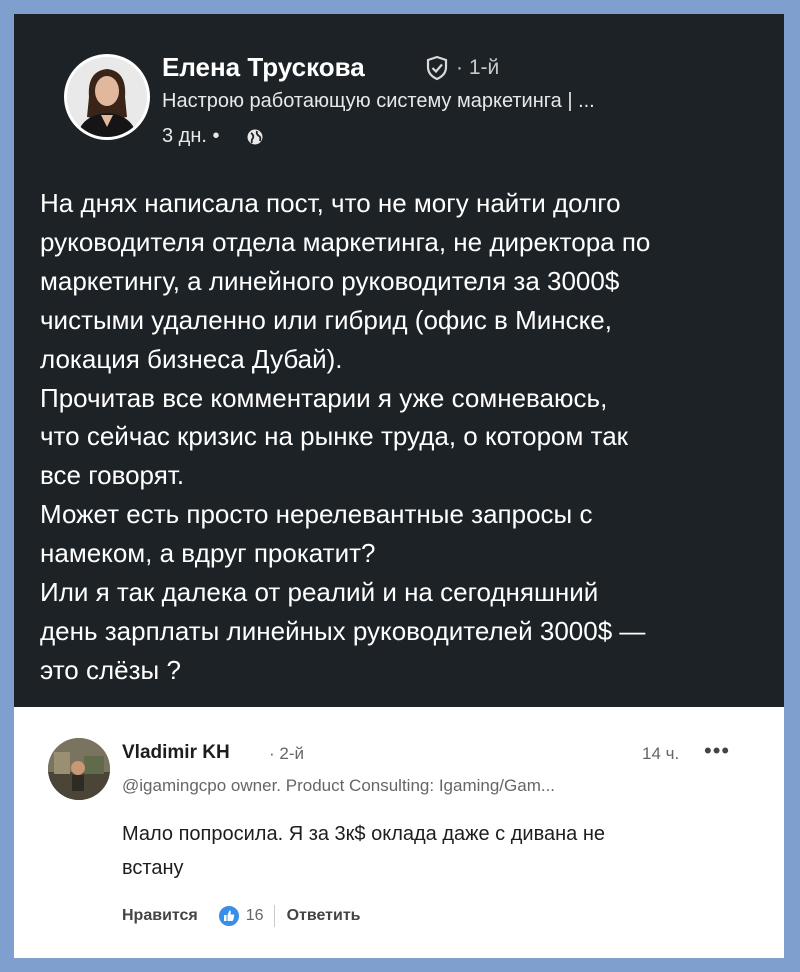 The image size is (800, 972). Describe the element at coordinates (241, 916) in the screenshot. I see `comment-actions: Нравится 16 Ответить` at that location.